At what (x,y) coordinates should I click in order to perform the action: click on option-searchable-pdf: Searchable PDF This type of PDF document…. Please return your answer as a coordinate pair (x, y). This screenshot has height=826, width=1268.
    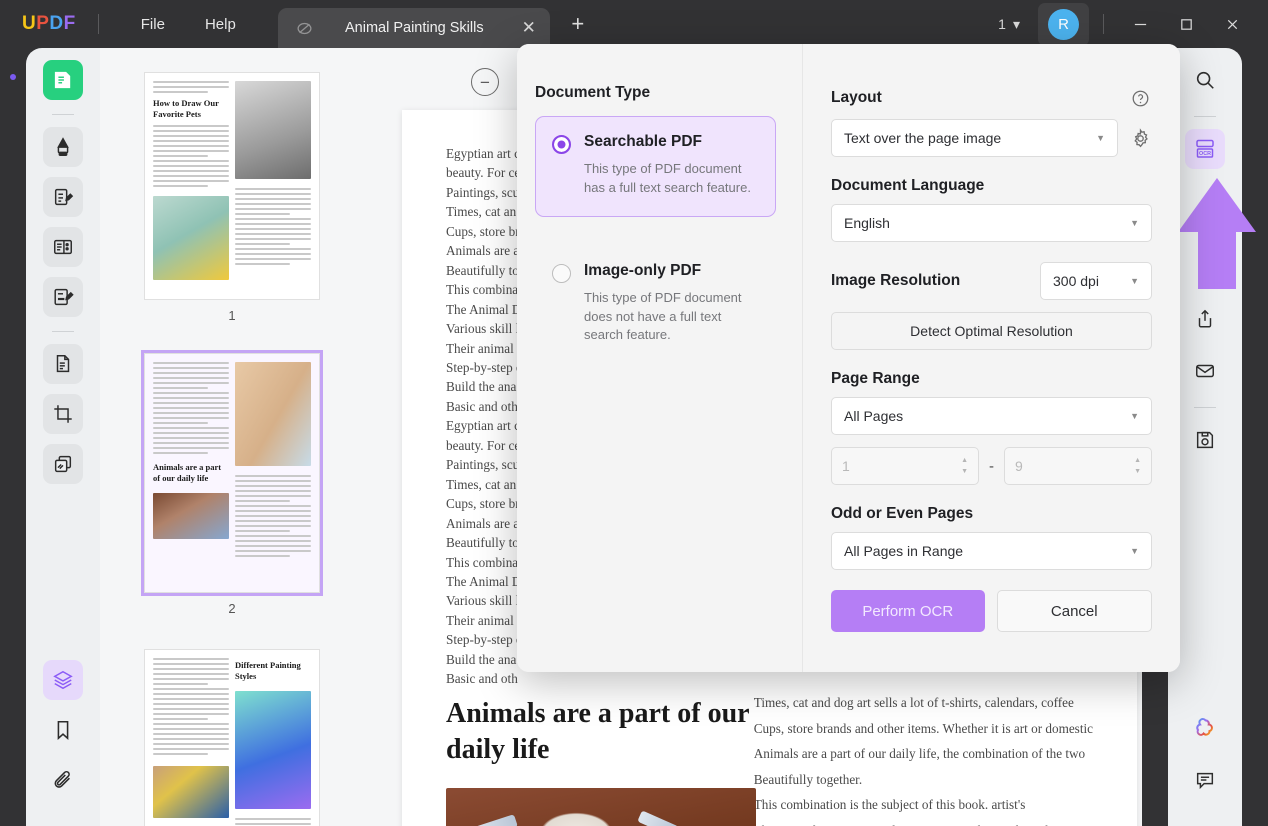
    Looking at the image, I should click on (655, 166).